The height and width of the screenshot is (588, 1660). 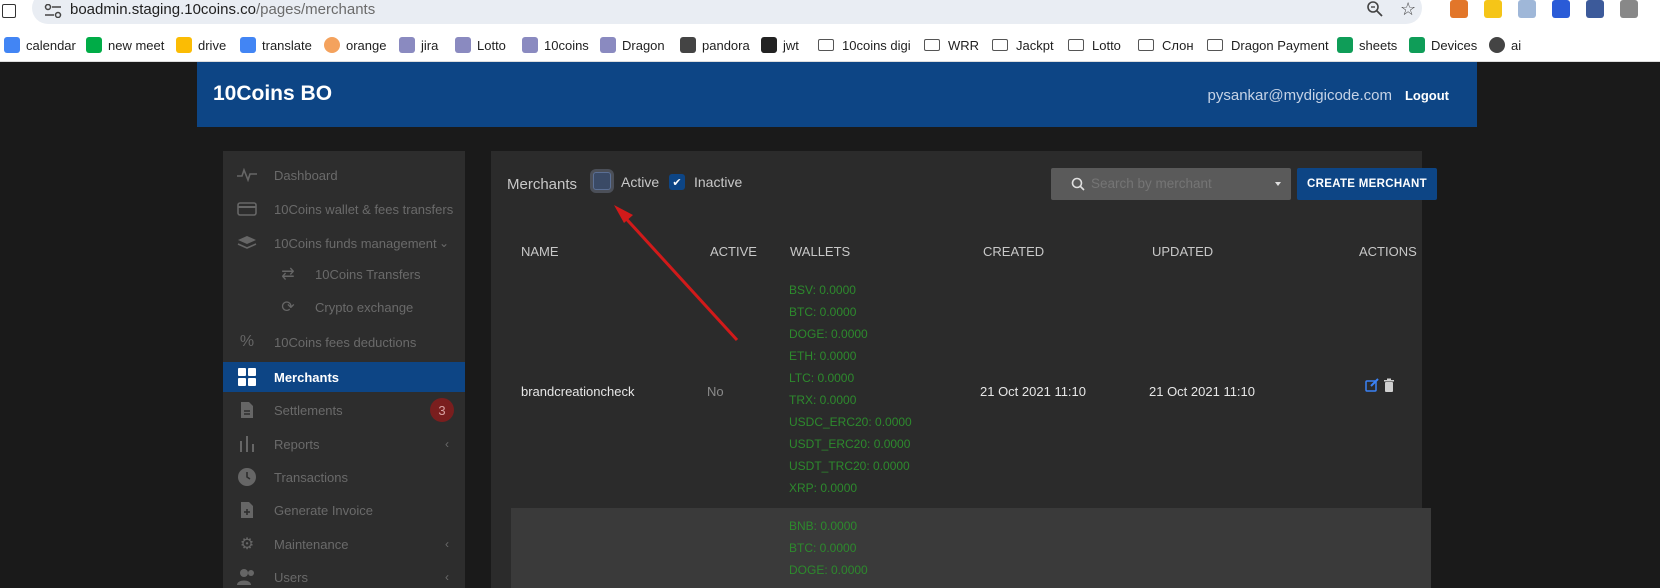 I want to click on bookmark-folder: Слон, so click(x=1166, y=45).